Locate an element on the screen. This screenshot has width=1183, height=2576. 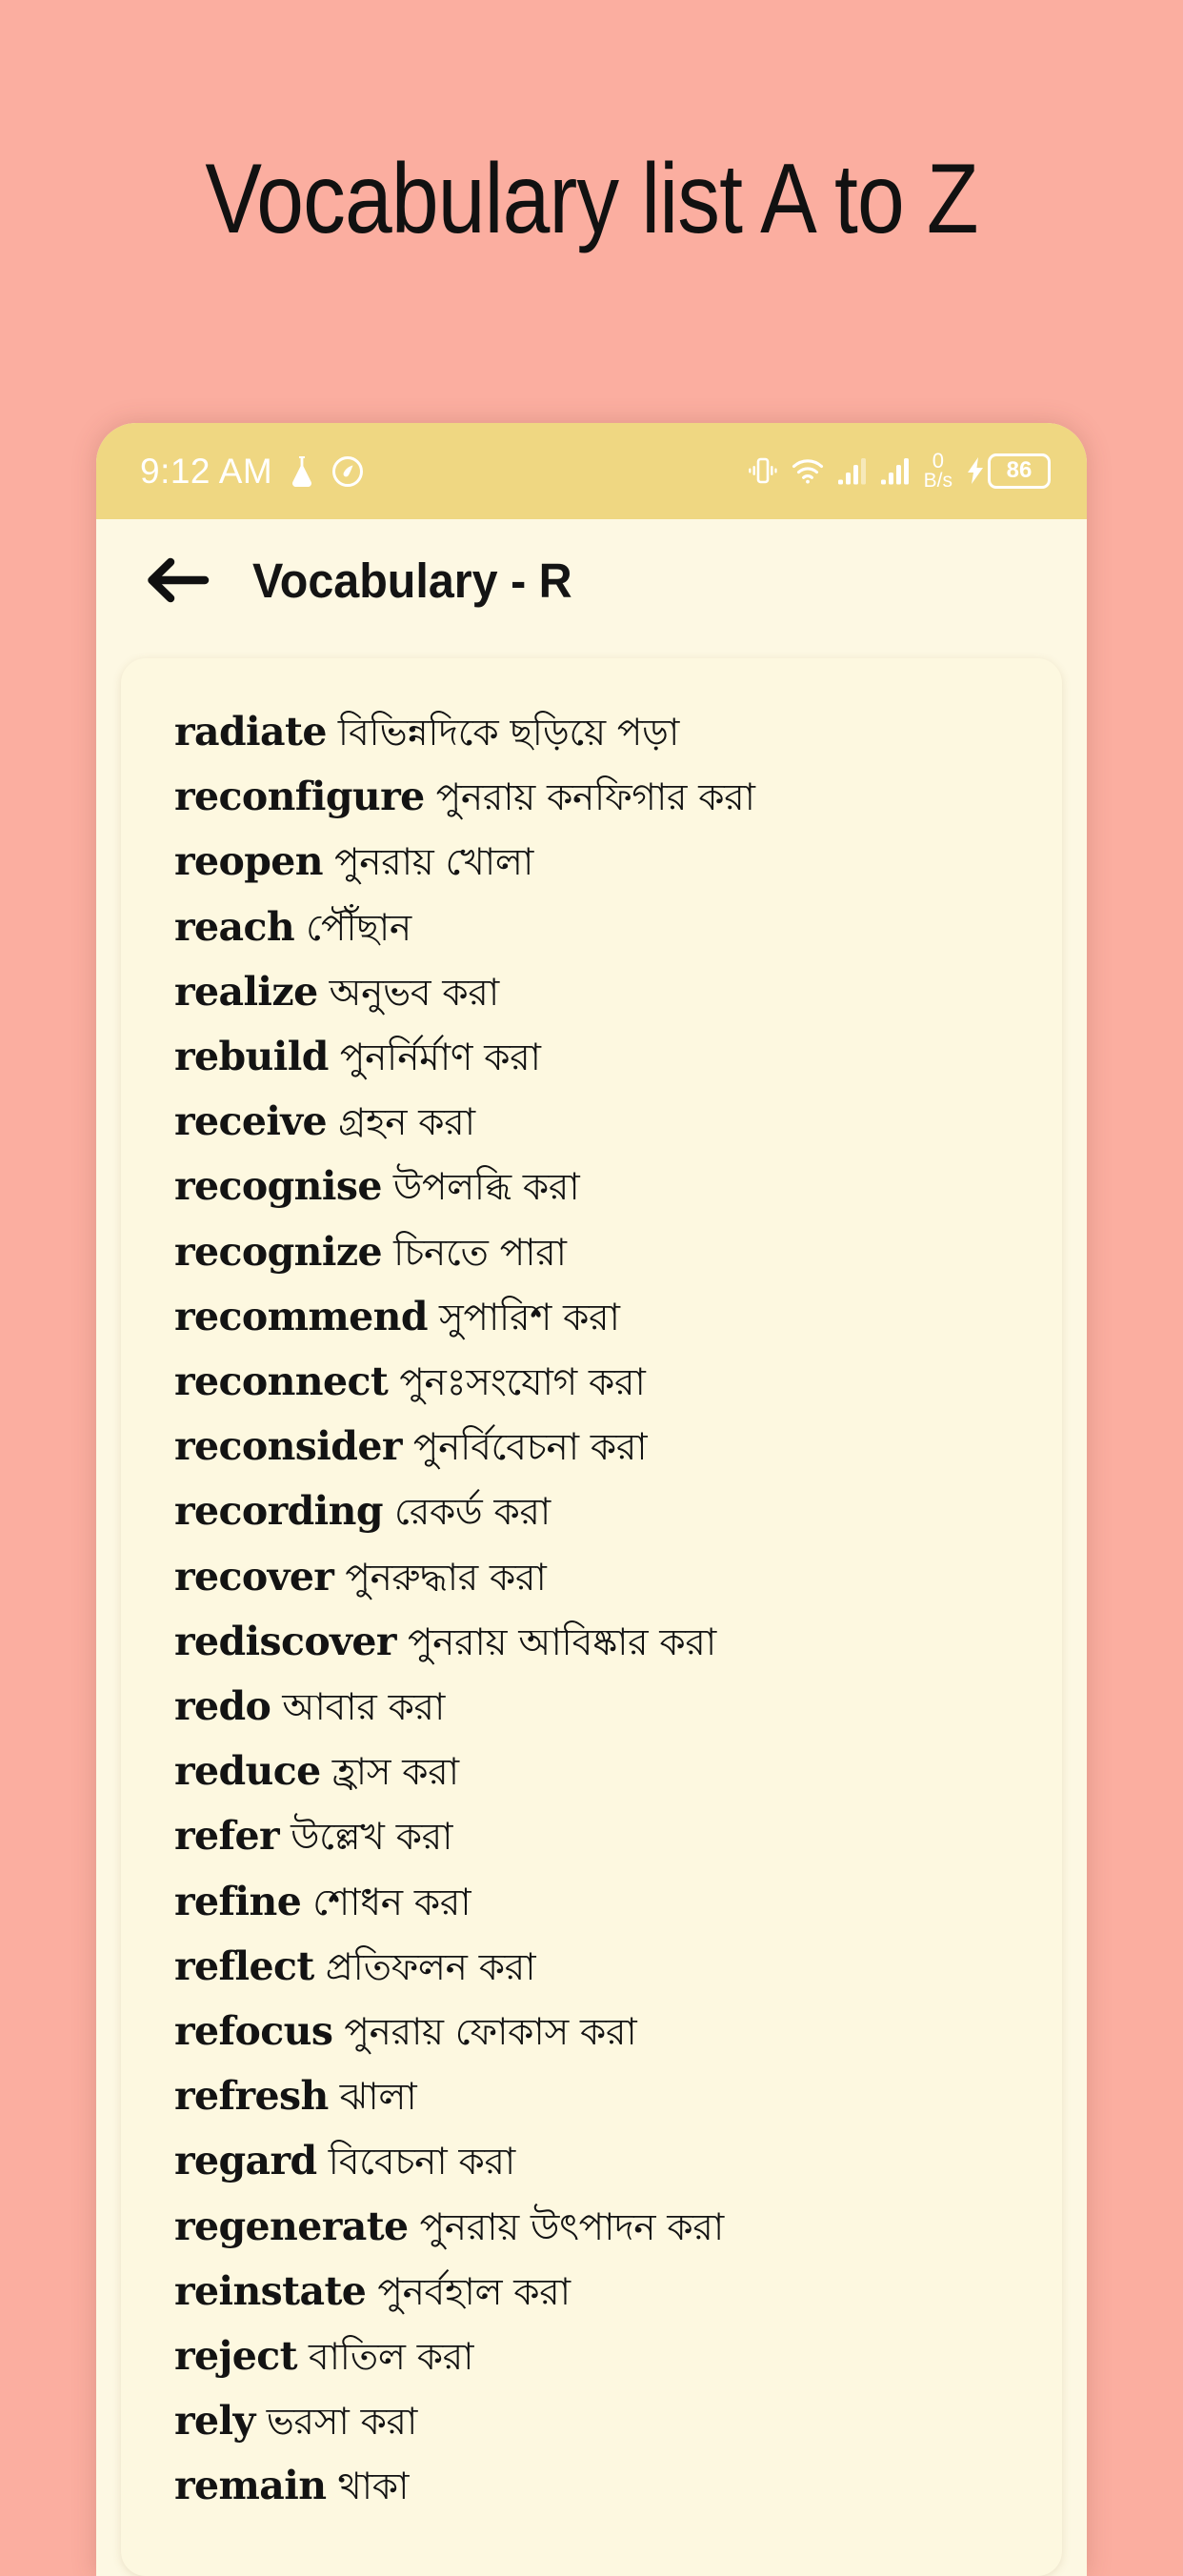
list-item: recommend সুপারিশ করা is located at coordinates (603, 1317).